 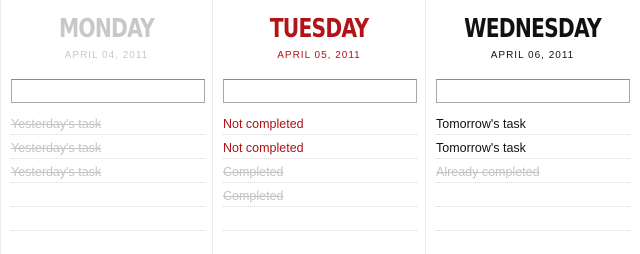 What do you see at coordinates (106, 55) in the screenshot?
I see `day-date: April 04, 2011` at bounding box center [106, 55].